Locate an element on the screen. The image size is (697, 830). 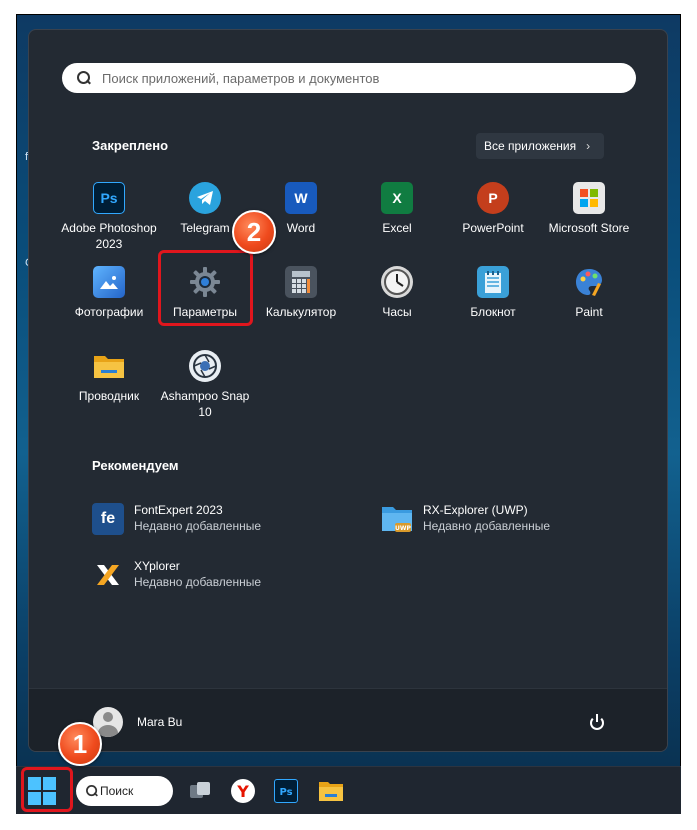
pinned-app-clock: Часы is located at coordinates (397, 293).